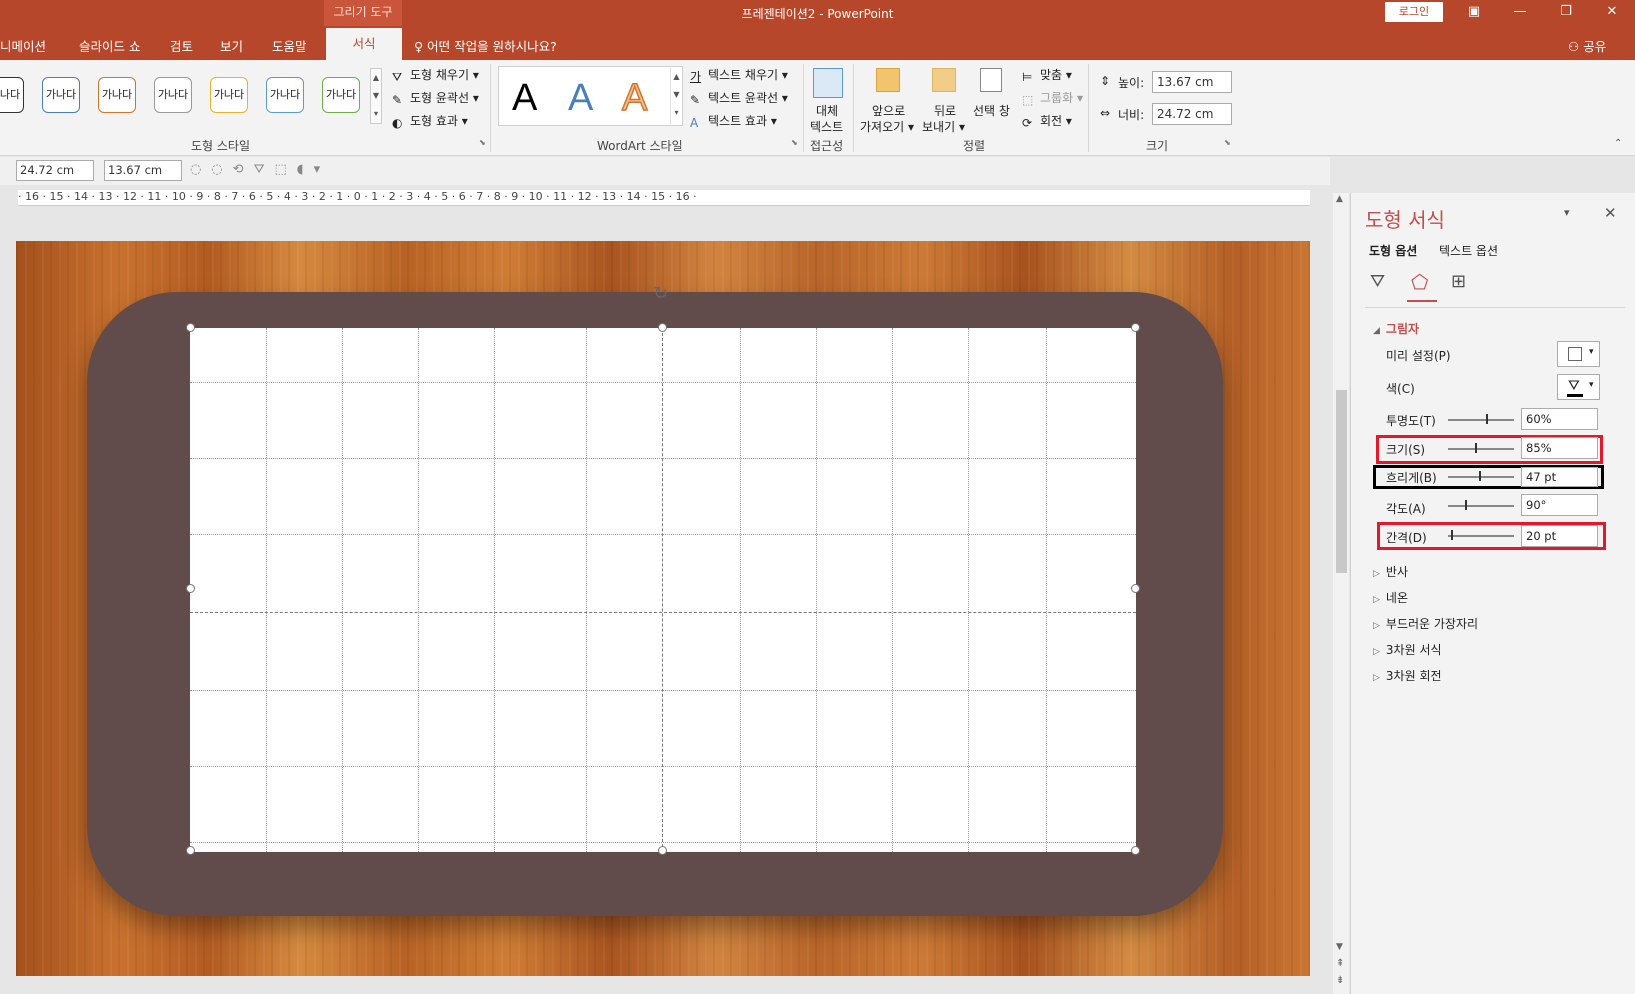 The image size is (1635, 994). I want to click on bring-forward-line2: 가져오기 ▾, so click(887, 126).